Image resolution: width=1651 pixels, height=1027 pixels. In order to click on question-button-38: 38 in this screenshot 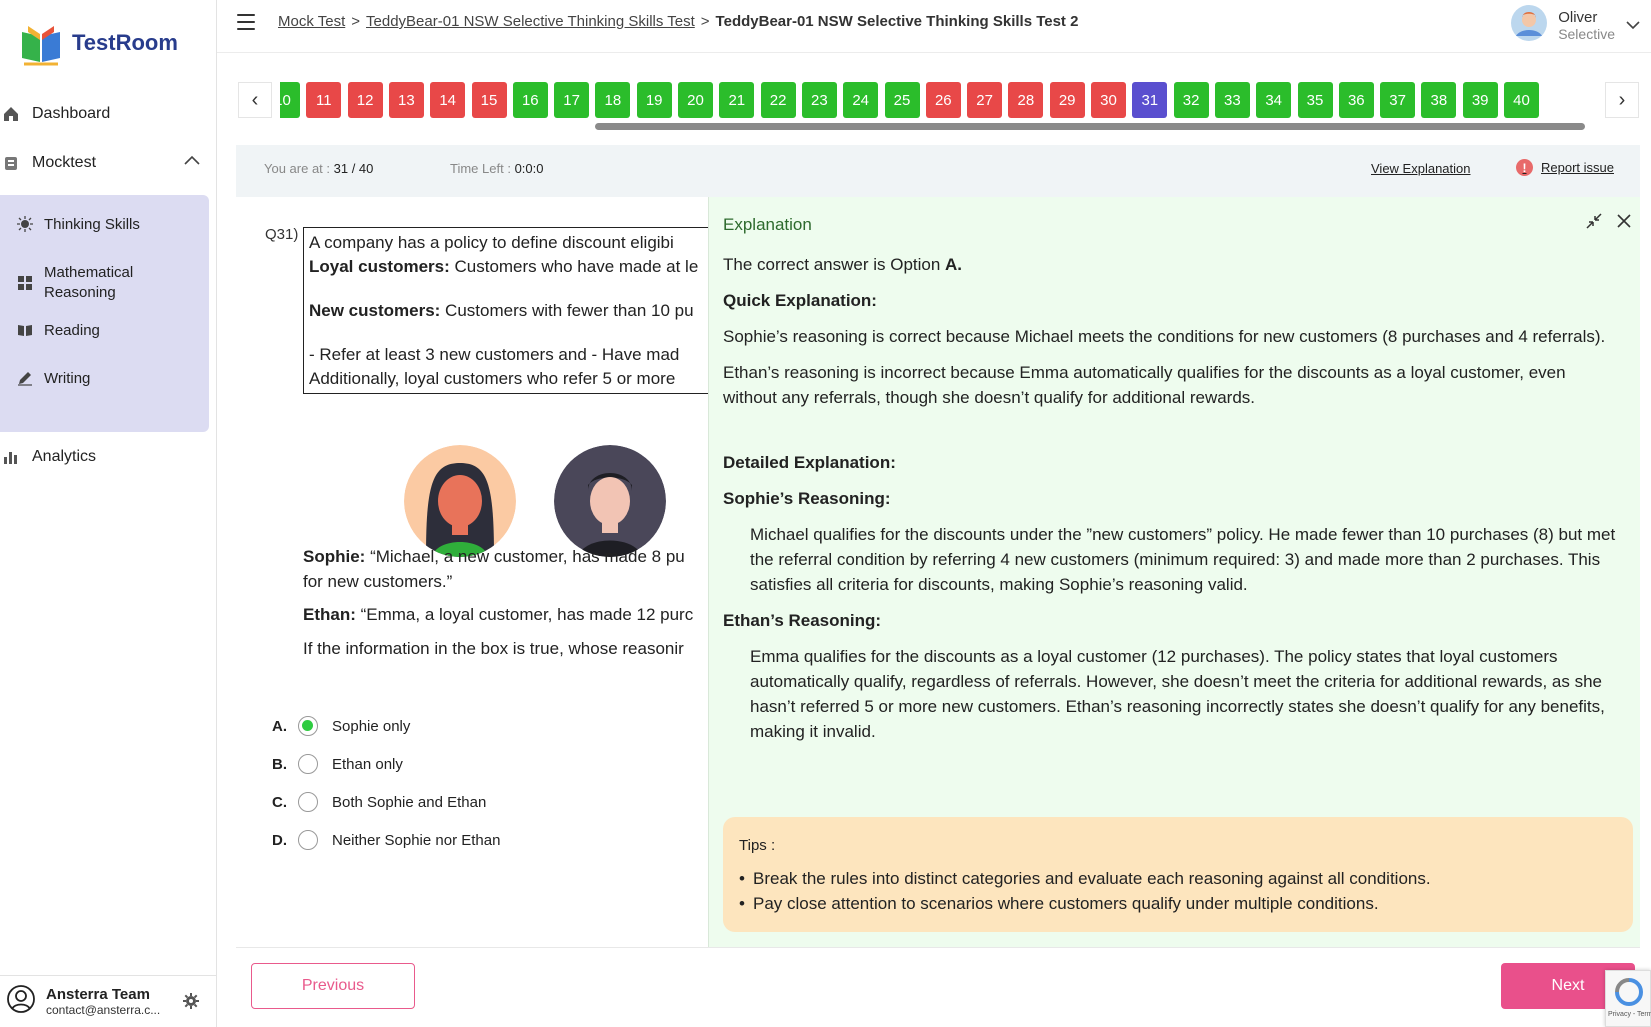, I will do `click(1439, 100)`.